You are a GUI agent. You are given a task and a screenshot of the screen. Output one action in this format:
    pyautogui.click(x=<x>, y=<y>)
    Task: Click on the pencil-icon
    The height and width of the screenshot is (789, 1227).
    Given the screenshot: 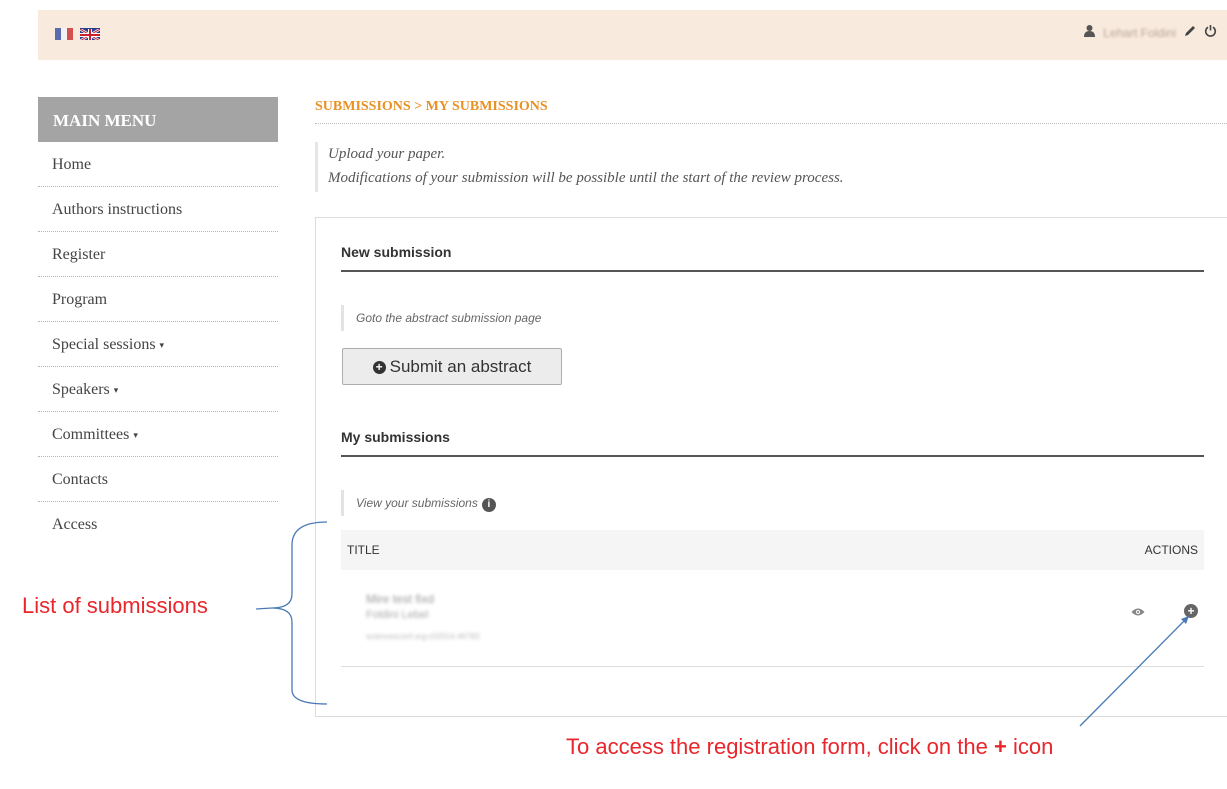 What is the action you would take?
    pyautogui.click(x=1190, y=33)
    